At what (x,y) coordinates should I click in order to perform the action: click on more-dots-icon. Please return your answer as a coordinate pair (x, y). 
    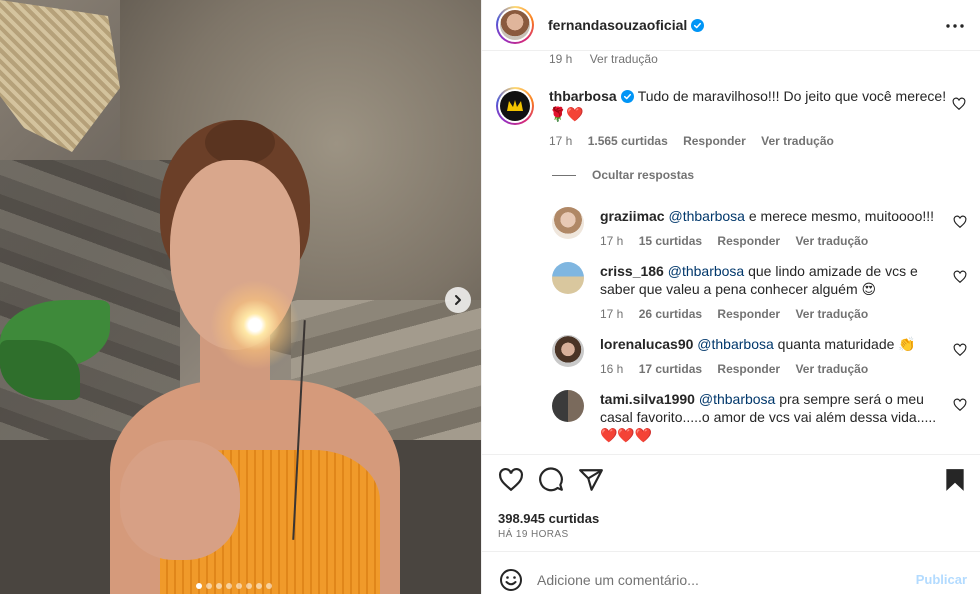
    Looking at the image, I should click on (955, 26).